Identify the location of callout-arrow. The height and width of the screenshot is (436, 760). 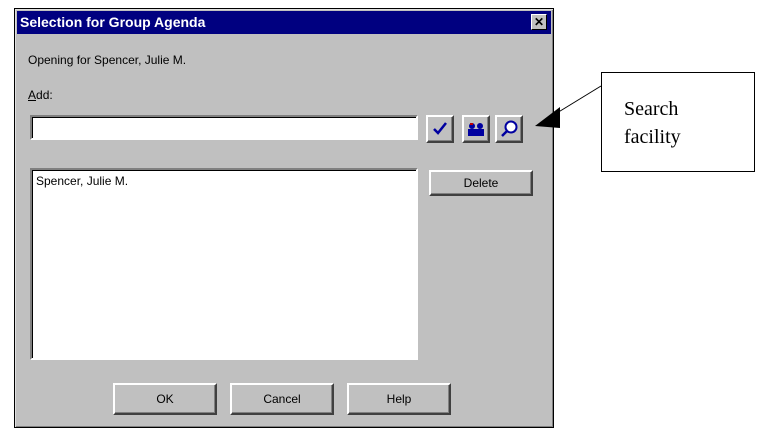
(568, 106).